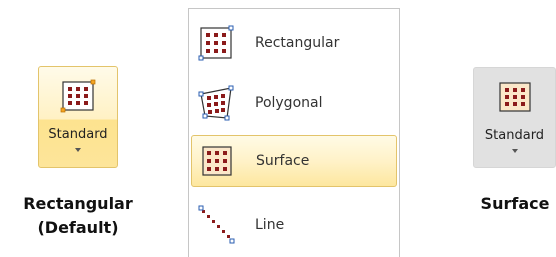 The image size is (556, 257). Describe the element at coordinates (216, 103) in the screenshot. I see `polygonal-grid-icon` at that location.